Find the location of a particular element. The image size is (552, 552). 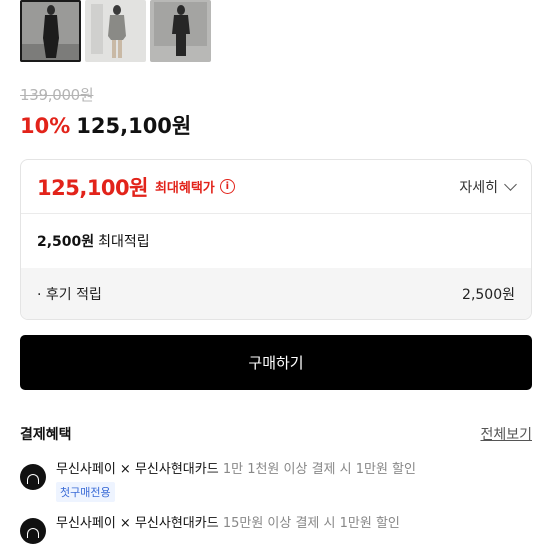

payment-benefit-condition: 1만 1천원 이상 결제 시 1만원 할인 is located at coordinates (319, 469).